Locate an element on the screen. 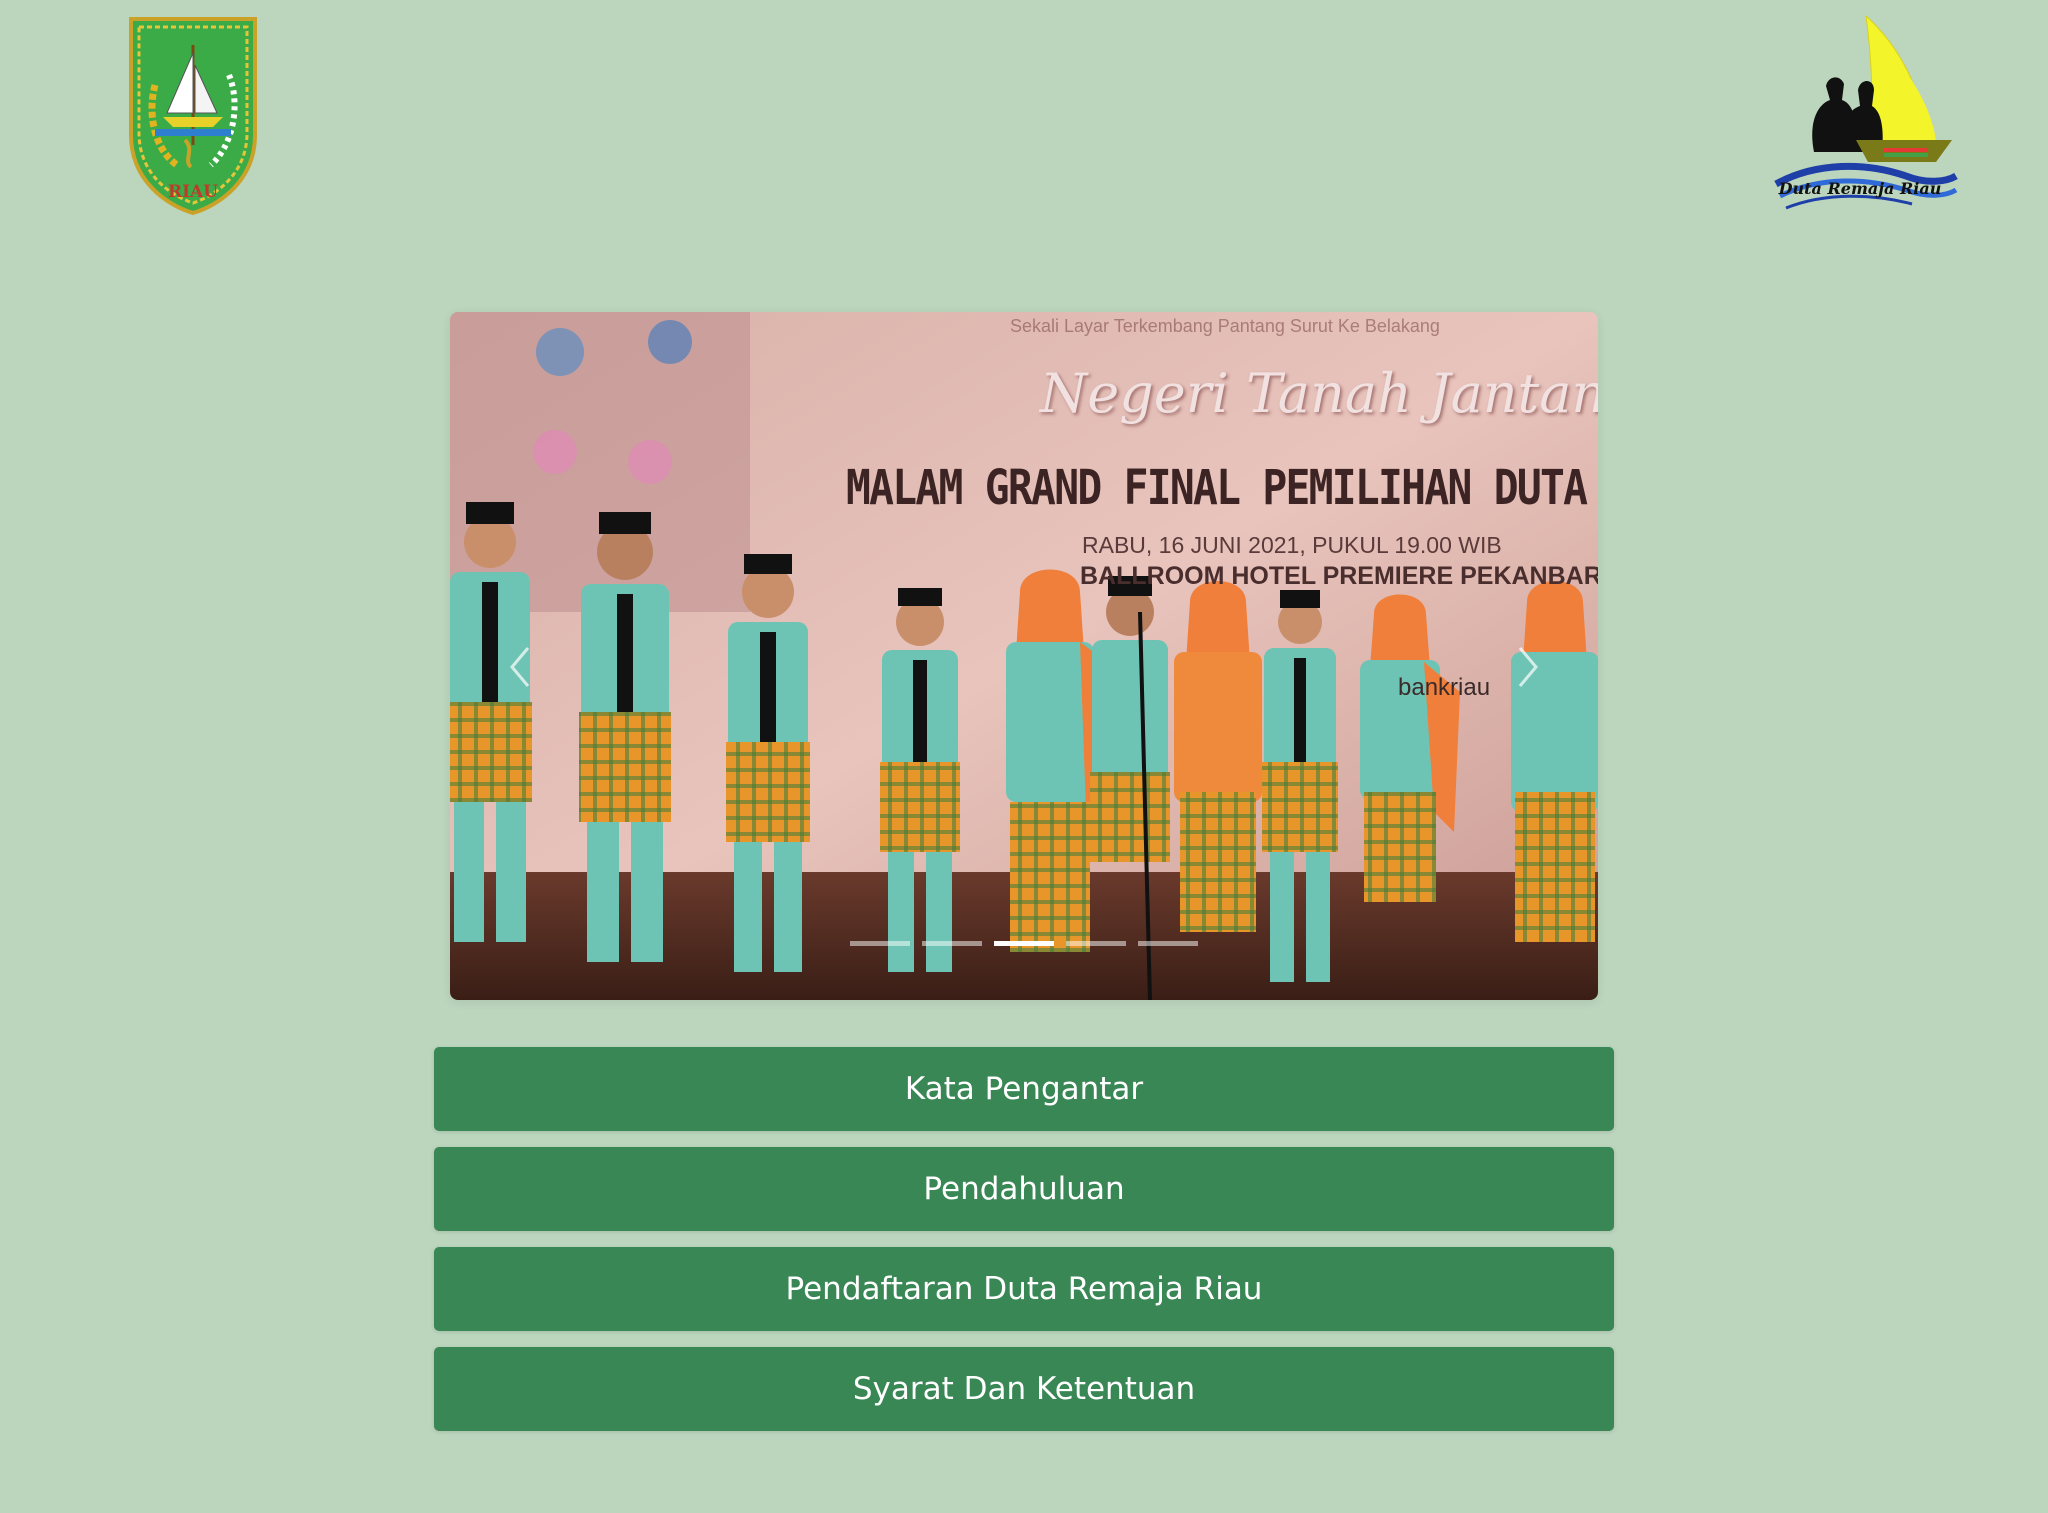  carousel-prev-button is located at coordinates (520, 667).